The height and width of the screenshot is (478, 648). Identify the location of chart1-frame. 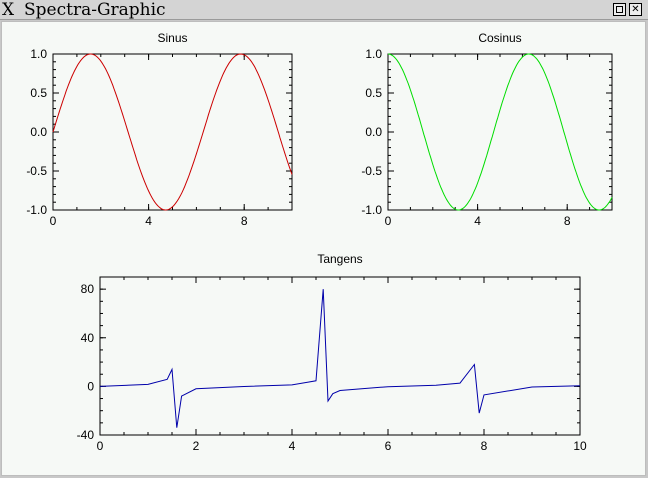
(172, 132).